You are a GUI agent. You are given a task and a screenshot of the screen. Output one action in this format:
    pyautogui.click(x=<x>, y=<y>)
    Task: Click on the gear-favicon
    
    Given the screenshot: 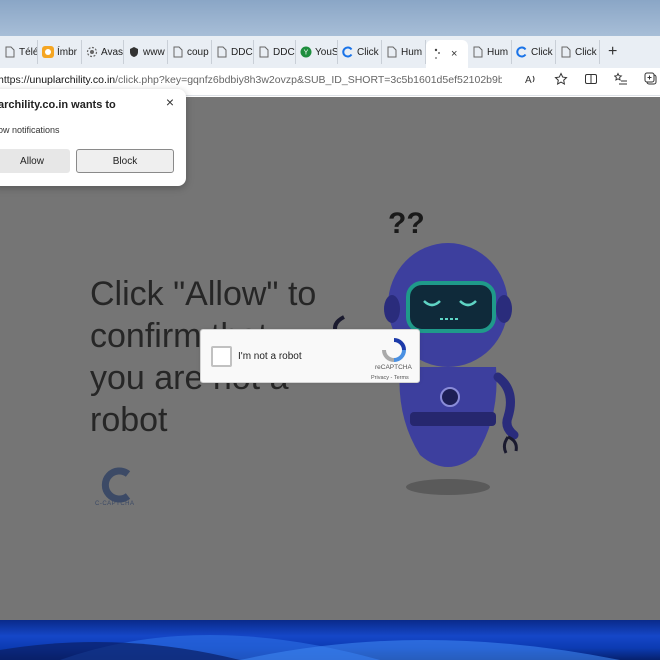 What is the action you would take?
    pyautogui.click(x=92, y=52)
    